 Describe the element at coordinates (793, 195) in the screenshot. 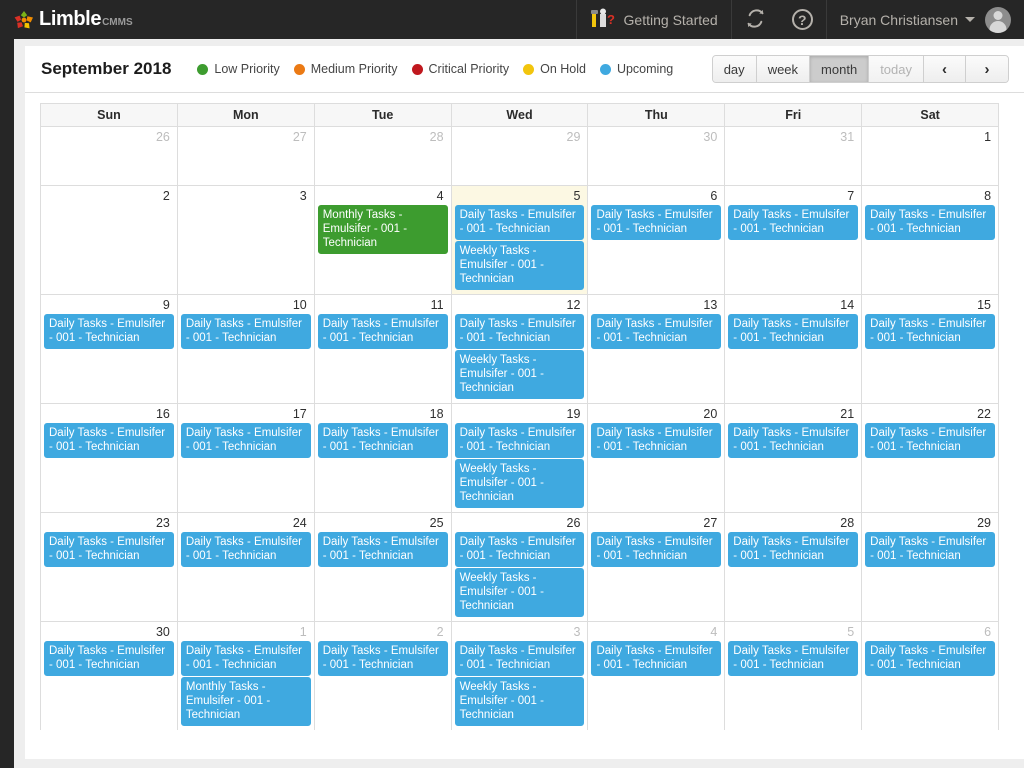

I see `day-number: 7` at that location.